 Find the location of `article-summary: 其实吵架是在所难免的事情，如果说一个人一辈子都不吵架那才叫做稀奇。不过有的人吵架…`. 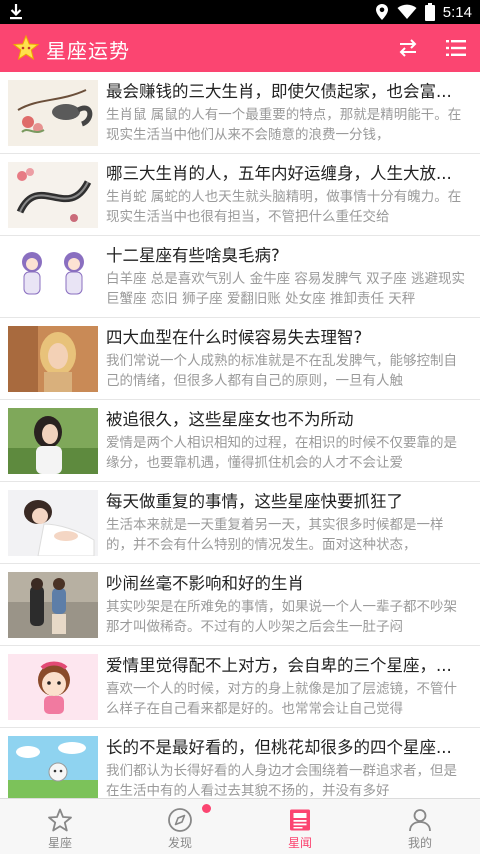

article-summary: 其实吵架是在所难免的事情，如果说一个人一辈子都不吵架那才叫做稀奇。不过有的人吵架… is located at coordinates (281, 617).